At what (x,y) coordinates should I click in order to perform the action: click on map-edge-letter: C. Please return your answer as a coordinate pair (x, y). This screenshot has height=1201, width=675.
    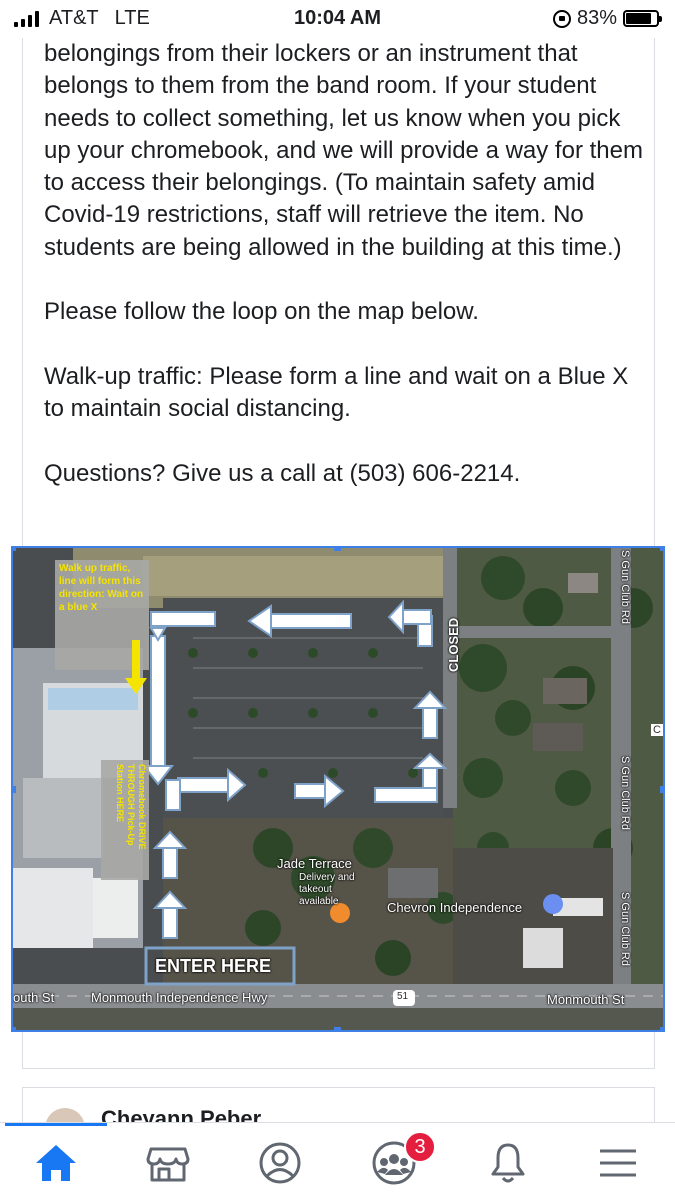
    Looking at the image, I should click on (657, 730).